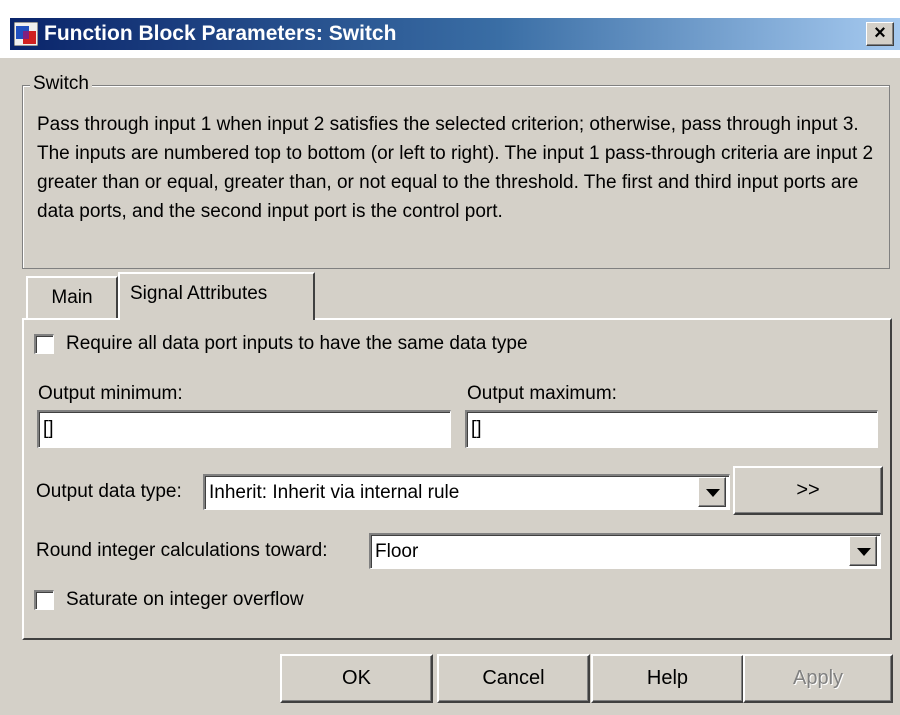 This screenshot has width=900, height=715. Describe the element at coordinates (244, 429) in the screenshot. I see `output-minimum-field: []` at that location.